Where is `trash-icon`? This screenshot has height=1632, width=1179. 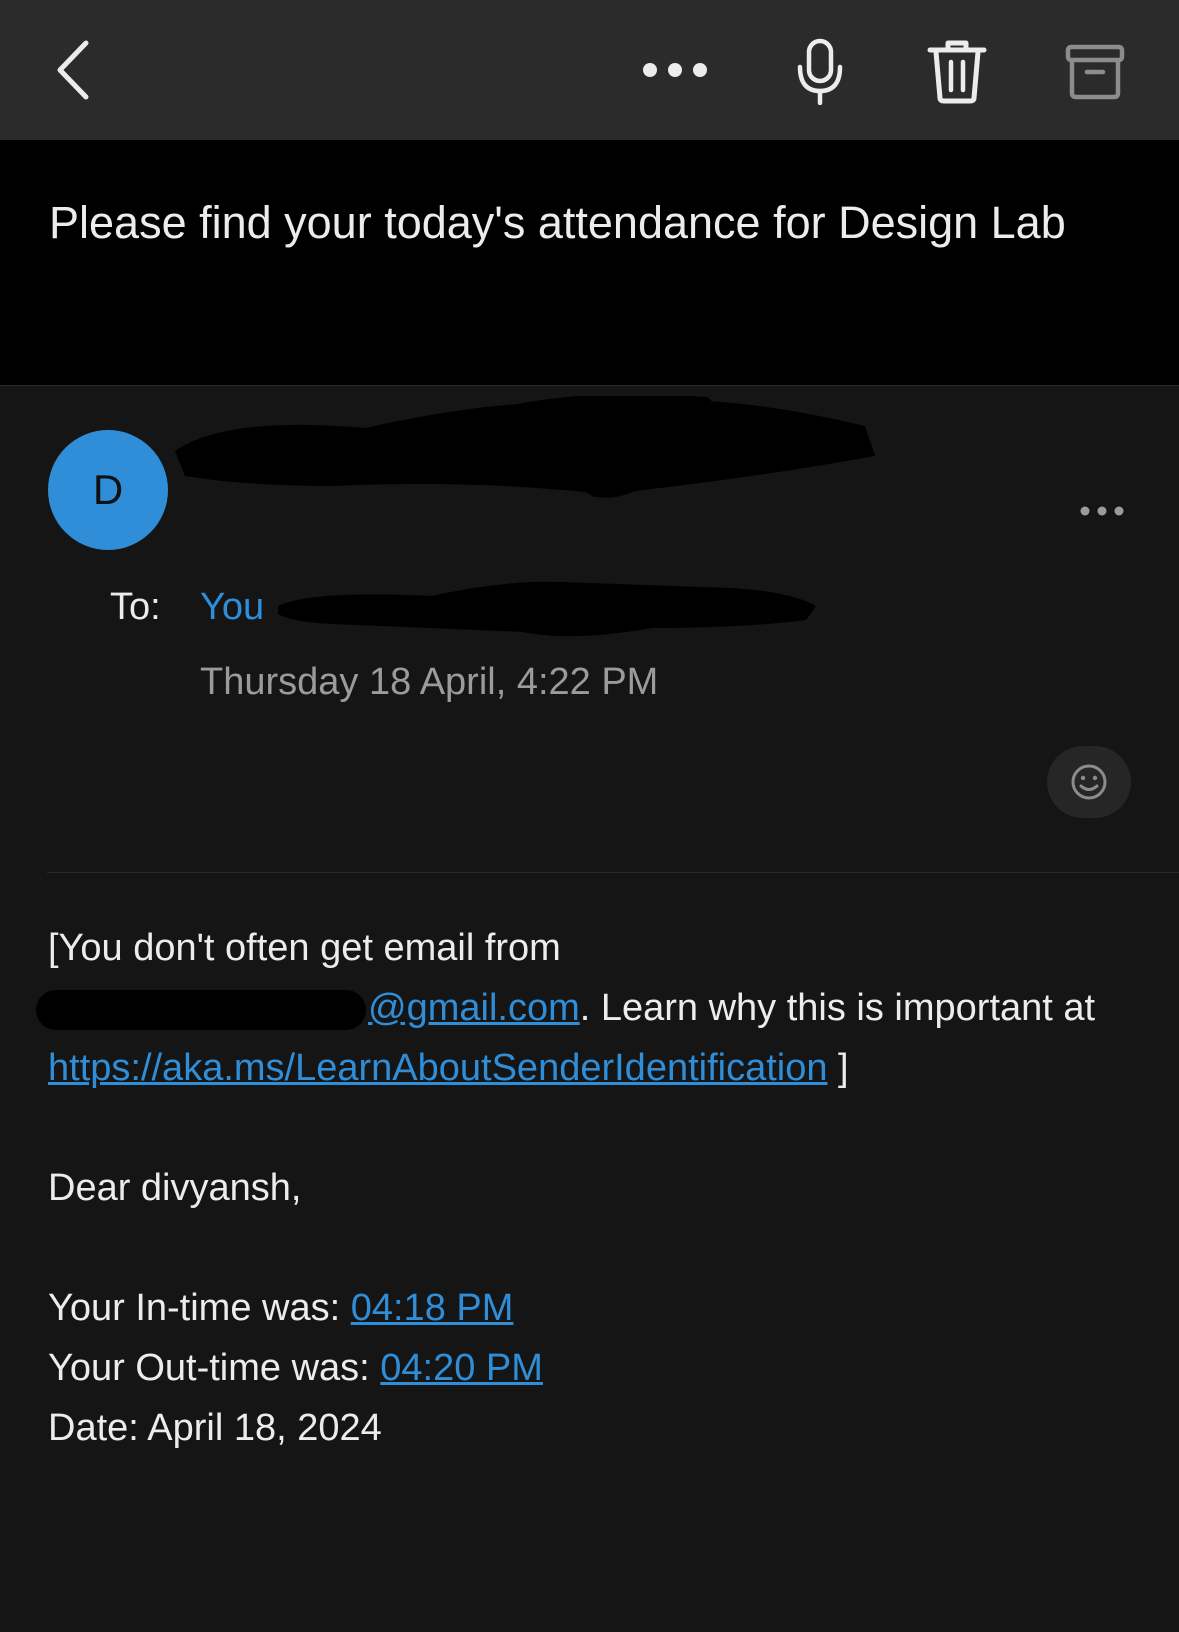 trash-icon is located at coordinates (957, 72).